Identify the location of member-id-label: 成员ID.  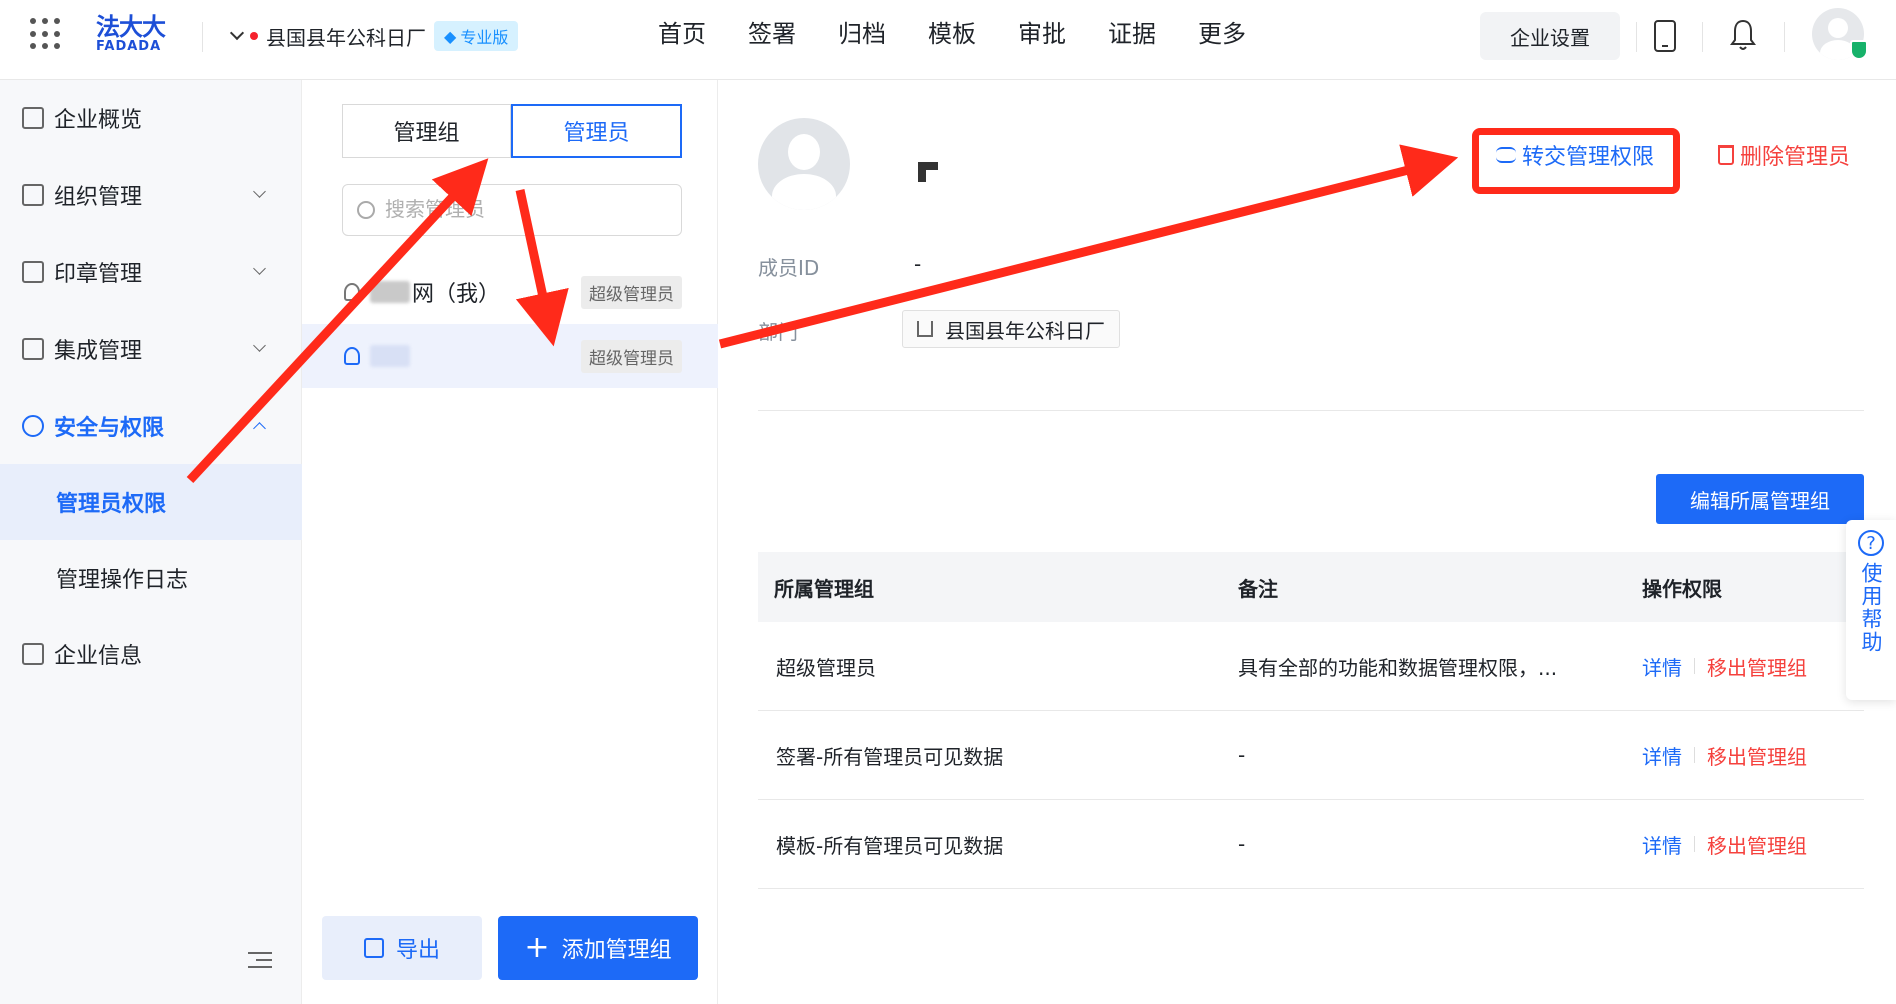
(789, 268).